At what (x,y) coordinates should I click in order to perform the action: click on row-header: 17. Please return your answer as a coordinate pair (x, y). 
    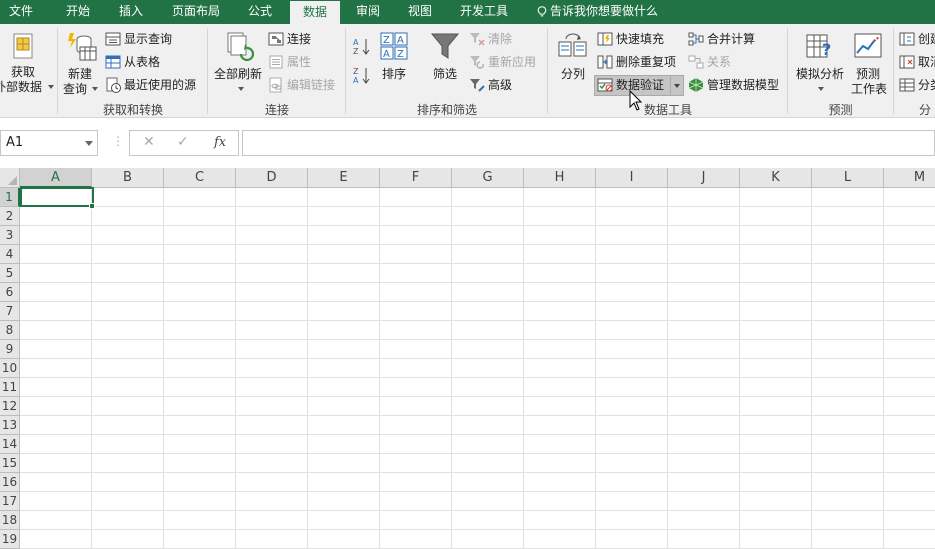
    Looking at the image, I should click on (10, 501).